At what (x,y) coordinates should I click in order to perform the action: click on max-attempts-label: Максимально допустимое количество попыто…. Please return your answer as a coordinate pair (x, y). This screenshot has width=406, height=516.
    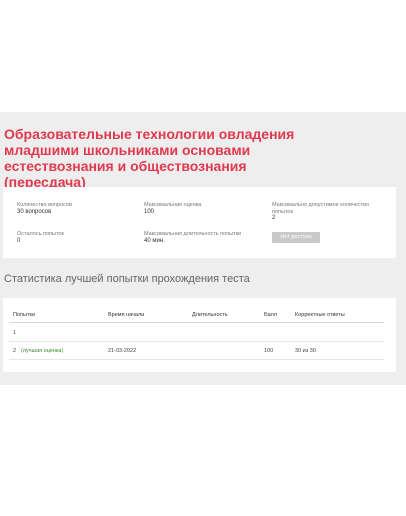
    Looking at the image, I should click on (321, 208).